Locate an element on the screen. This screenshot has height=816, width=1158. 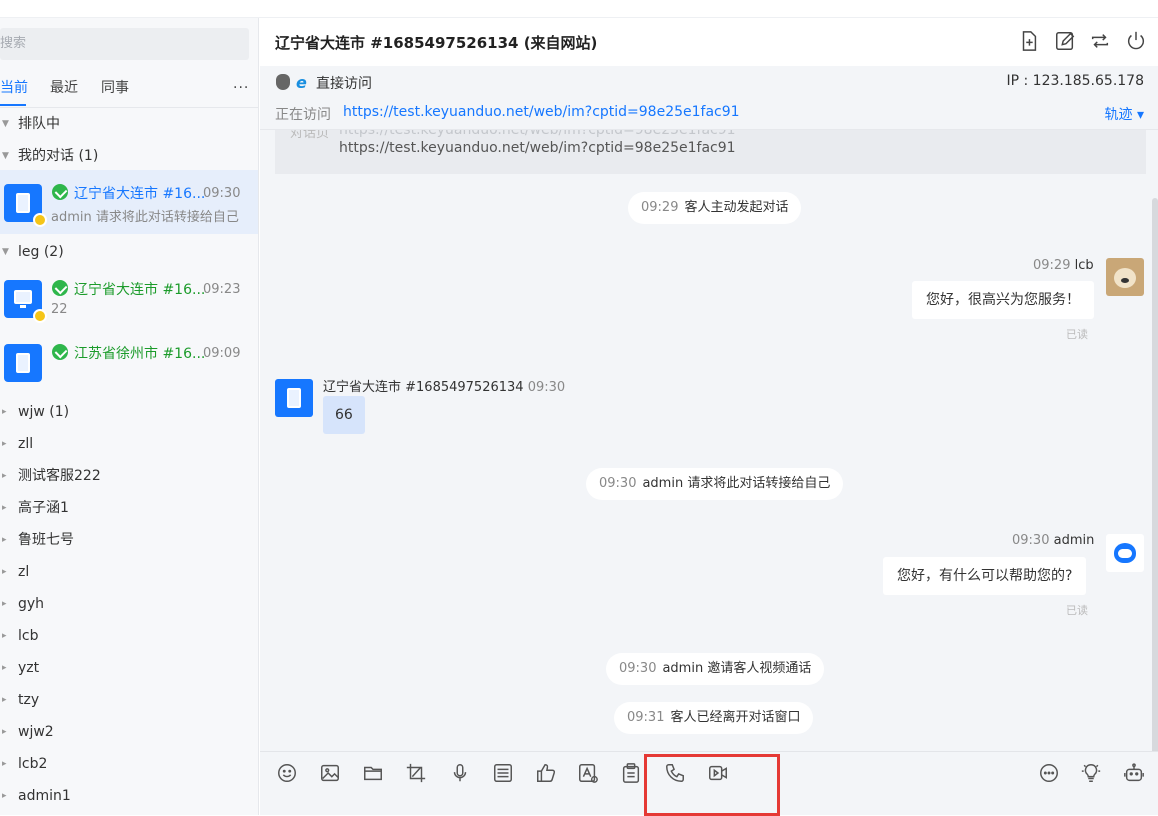
tab-recent: 最近 is located at coordinates (64, 88).